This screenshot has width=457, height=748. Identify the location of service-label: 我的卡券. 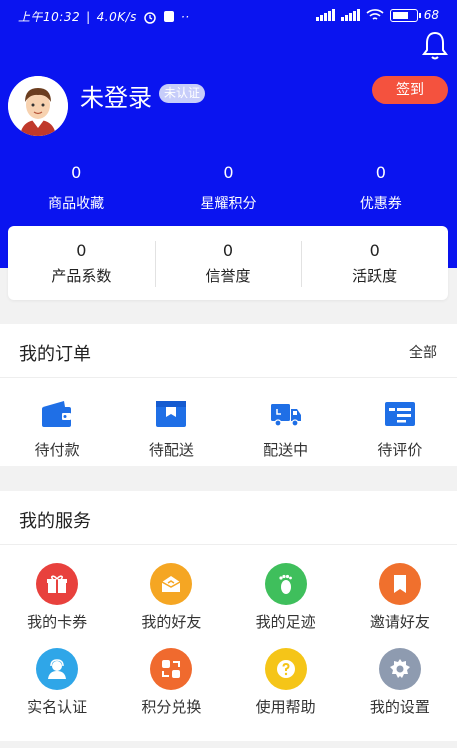
(57, 622).